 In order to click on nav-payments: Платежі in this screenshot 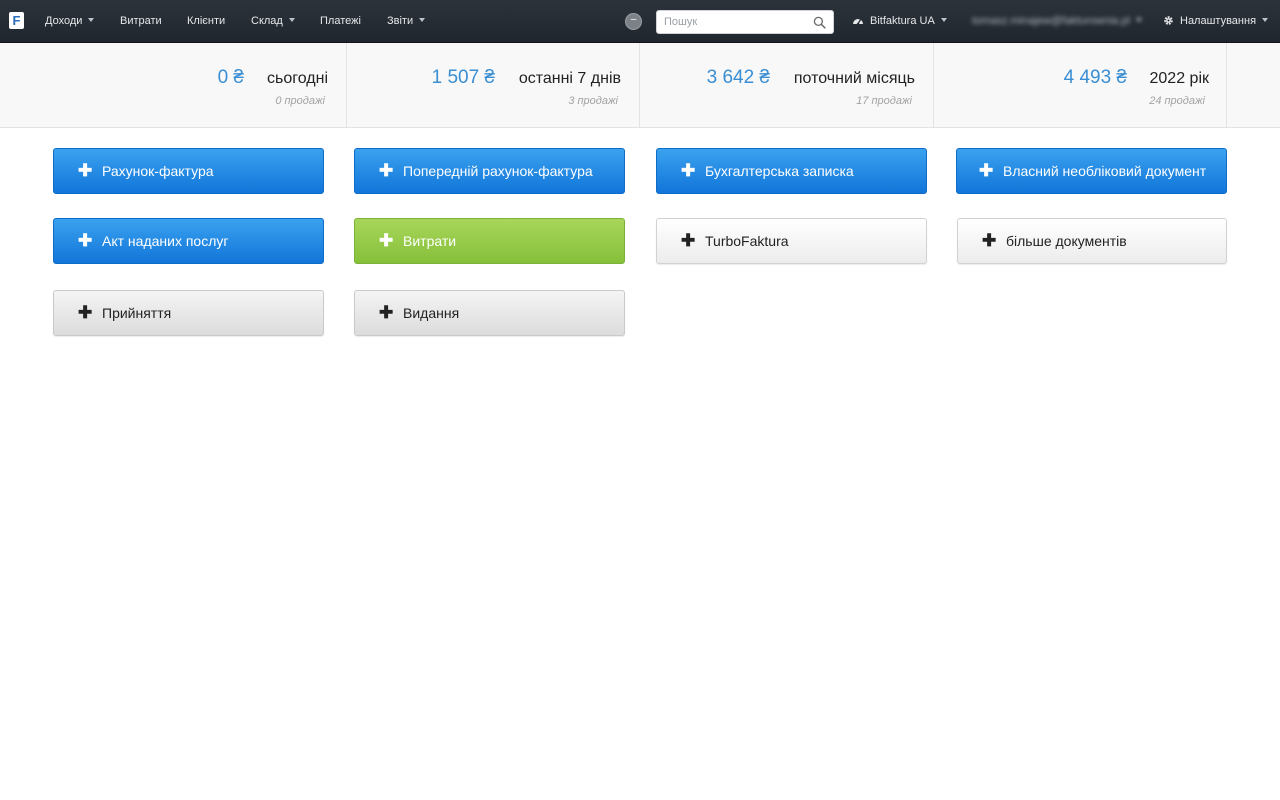, I will do `click(340, 21)`.